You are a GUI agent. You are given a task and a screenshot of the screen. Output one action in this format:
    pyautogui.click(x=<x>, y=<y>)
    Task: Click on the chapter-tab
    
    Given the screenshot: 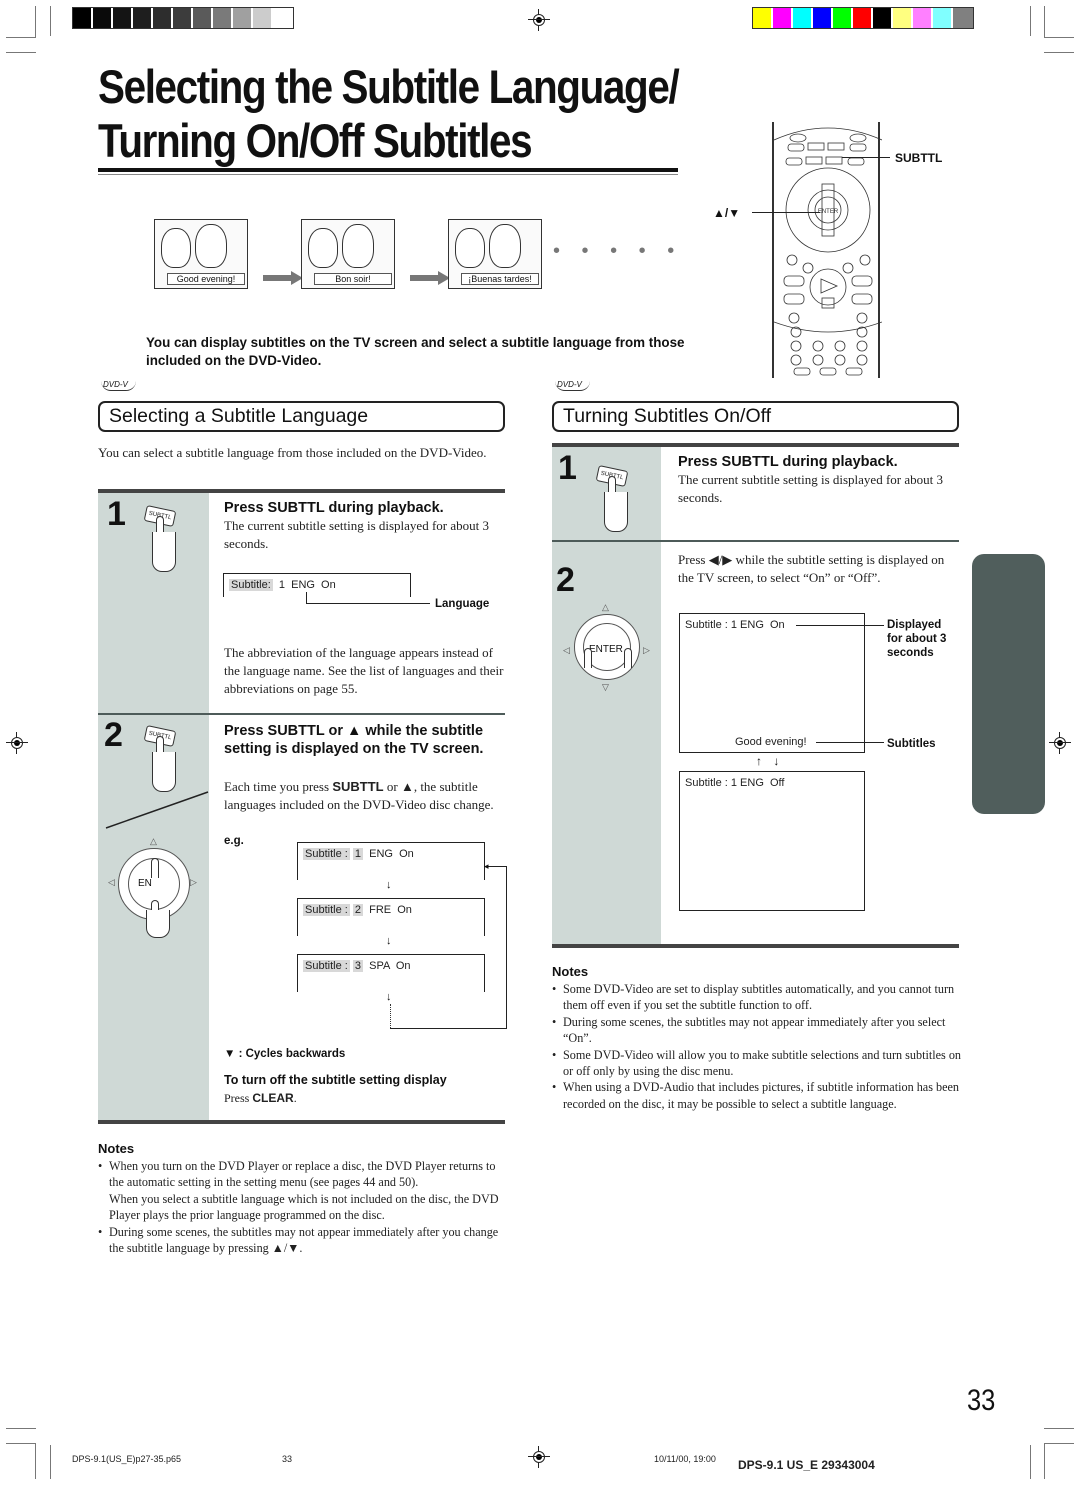 What is the action you would take?
    pyautogui.click(x=1008, y=684)
    